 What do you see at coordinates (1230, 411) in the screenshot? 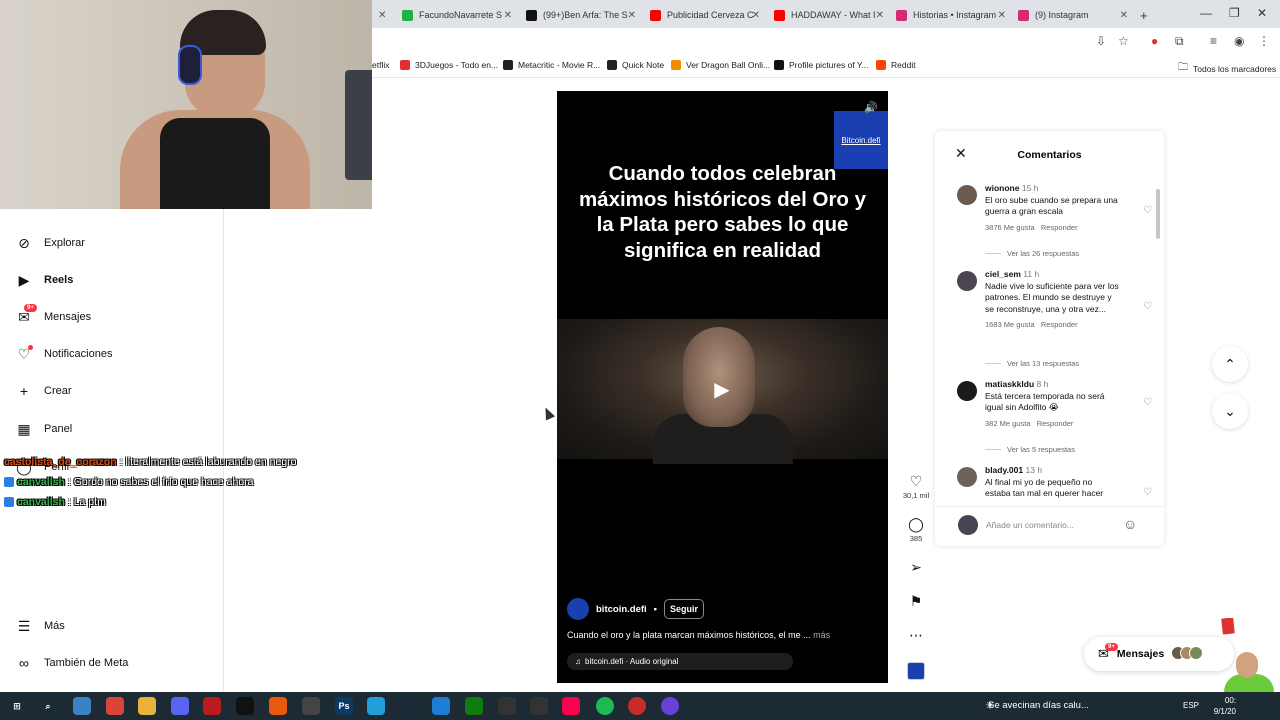
I see `next-reel-button: ⌄` at bounding box center [1230, 411].